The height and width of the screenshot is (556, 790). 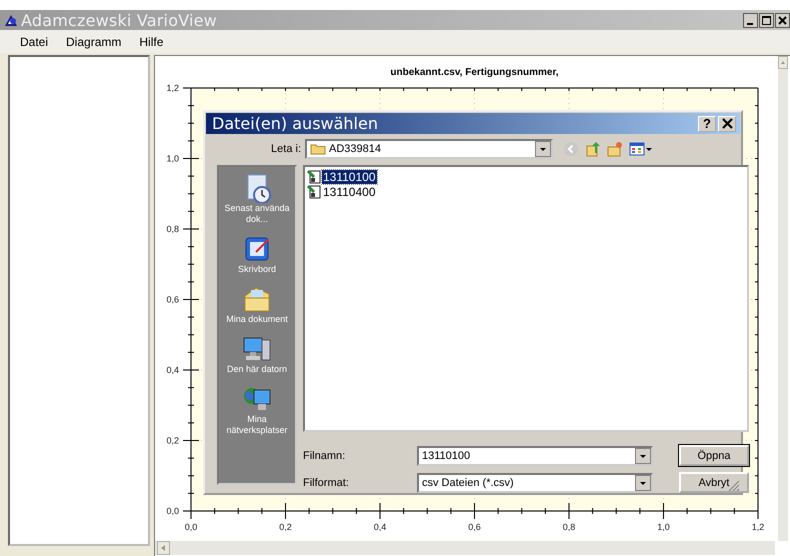 What do you see at coordinates (465, 548) in the screenshot?
I see `horizontal-scrollbar` at bounding box center [465, 548].